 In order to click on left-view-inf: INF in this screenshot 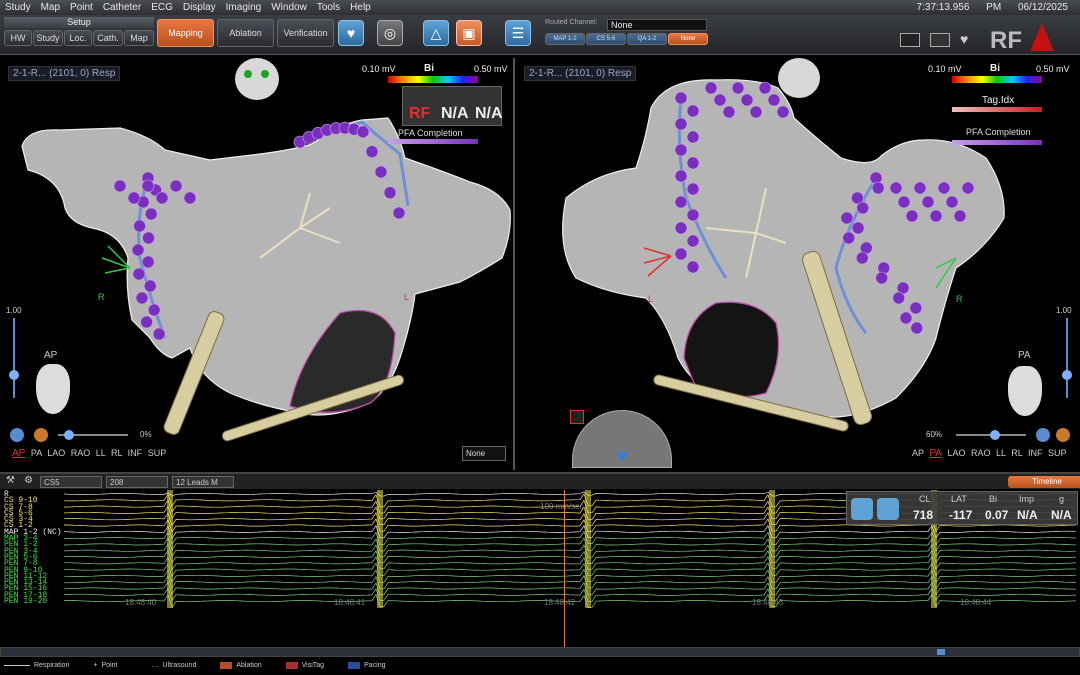, I will do `click(135, 453)`.